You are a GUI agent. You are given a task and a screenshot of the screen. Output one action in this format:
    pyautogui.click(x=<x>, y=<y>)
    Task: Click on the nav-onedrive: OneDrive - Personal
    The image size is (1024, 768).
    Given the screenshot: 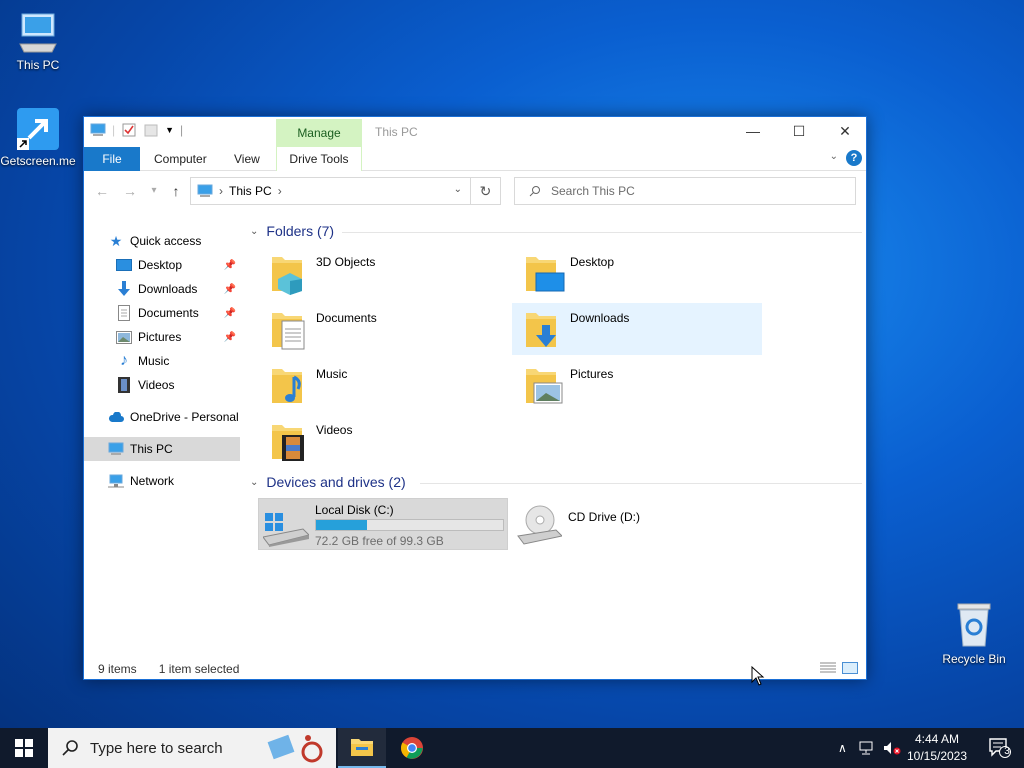 What is the action you would take?
    pyautogui.click(x=162, y=417)
    